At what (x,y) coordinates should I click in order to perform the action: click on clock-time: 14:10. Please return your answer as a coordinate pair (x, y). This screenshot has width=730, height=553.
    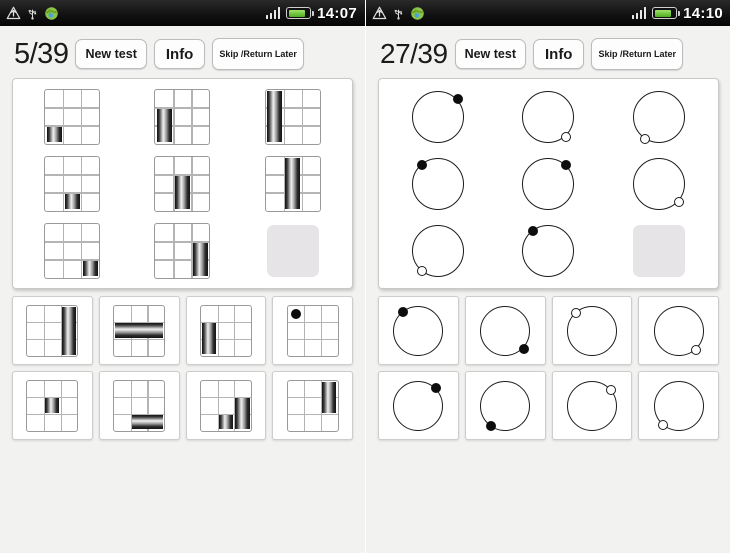
    Looking at the image, I should click on (703, 13).